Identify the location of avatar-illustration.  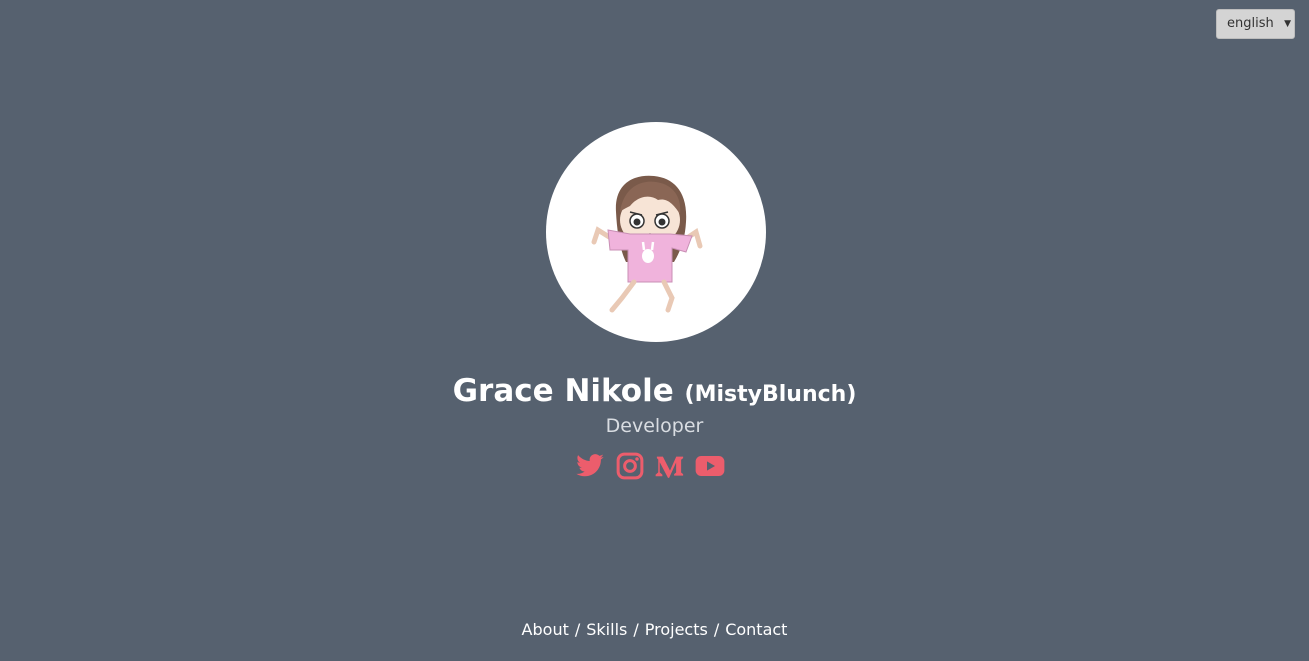
(647, 244).